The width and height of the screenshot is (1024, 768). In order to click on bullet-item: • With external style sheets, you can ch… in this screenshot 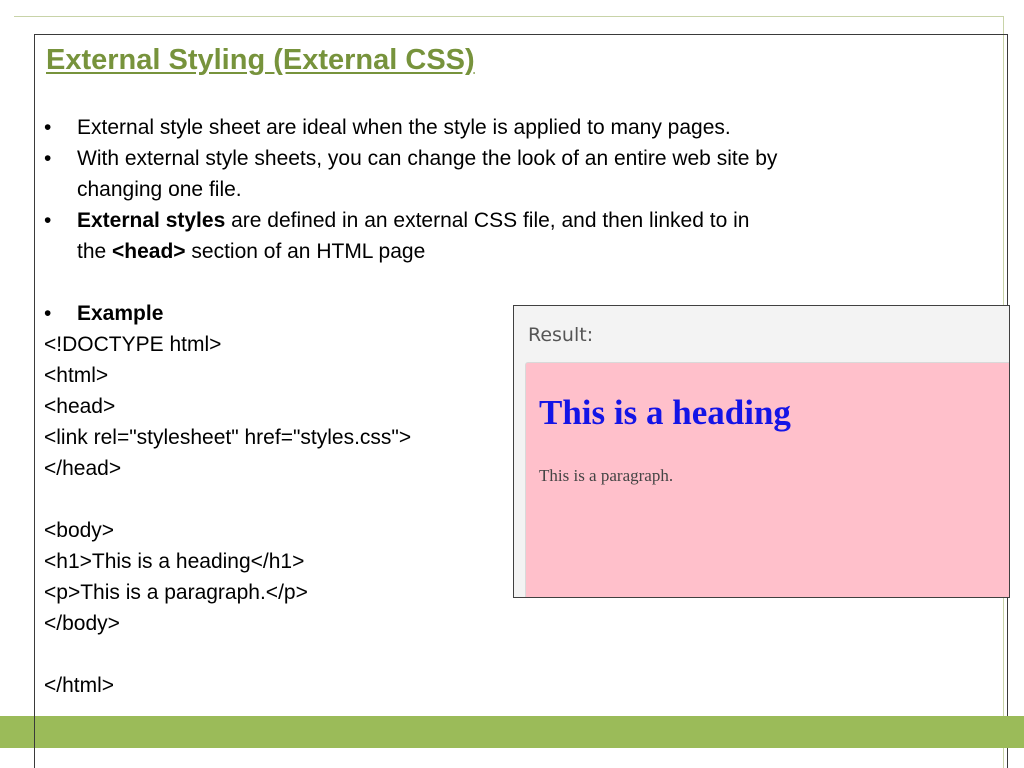, I will do `click(494, 174)`.